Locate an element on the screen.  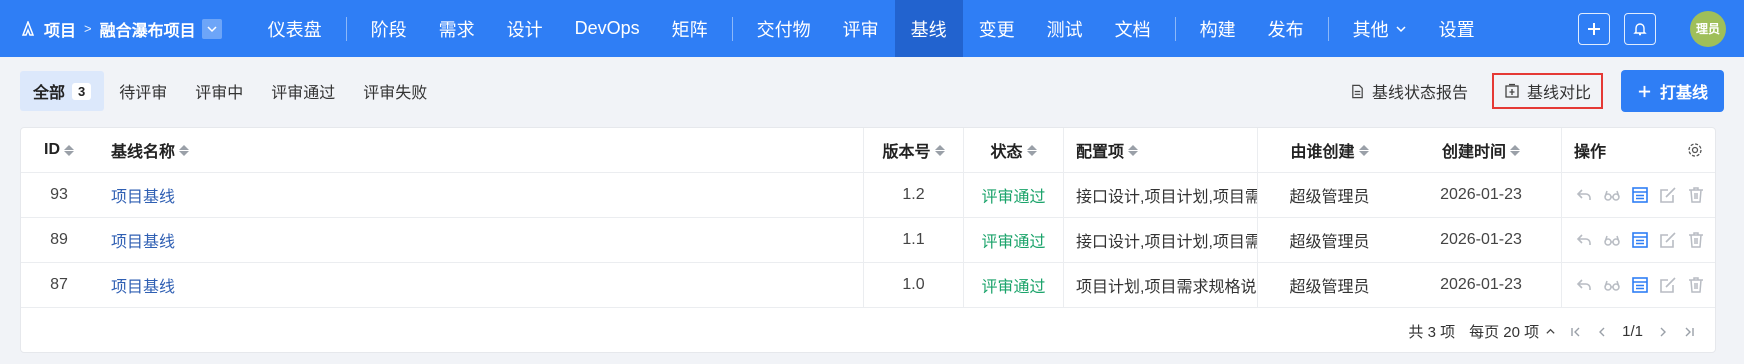
nav-dashboard: 仪表盘 is located at coordinates (295, 28).